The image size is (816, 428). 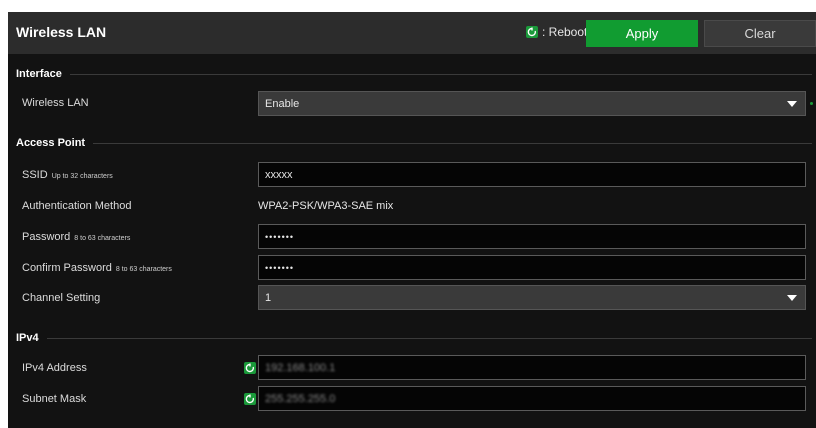 I want to click on section-ipv4: IPv4, so click(x=414, y=338).